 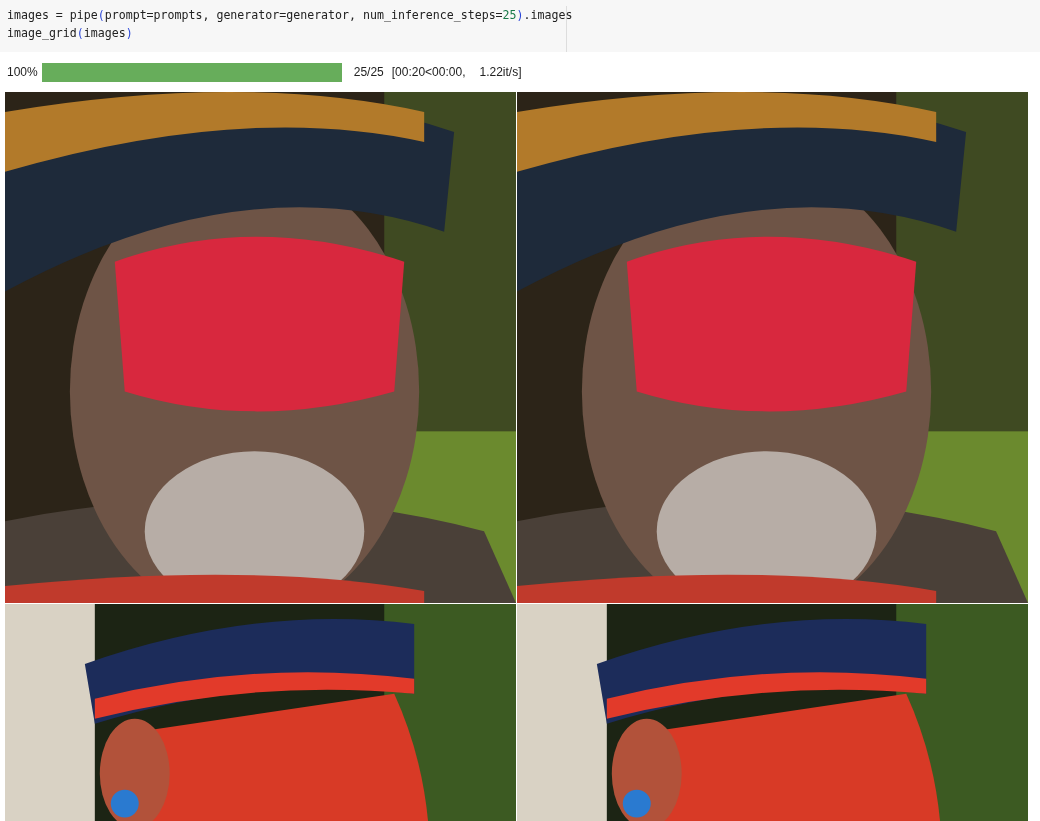 What do you see at coordinates (70, 33) in the screenshot?
I see `code-line: image_grid(images)` at bounding box center [70, 33].